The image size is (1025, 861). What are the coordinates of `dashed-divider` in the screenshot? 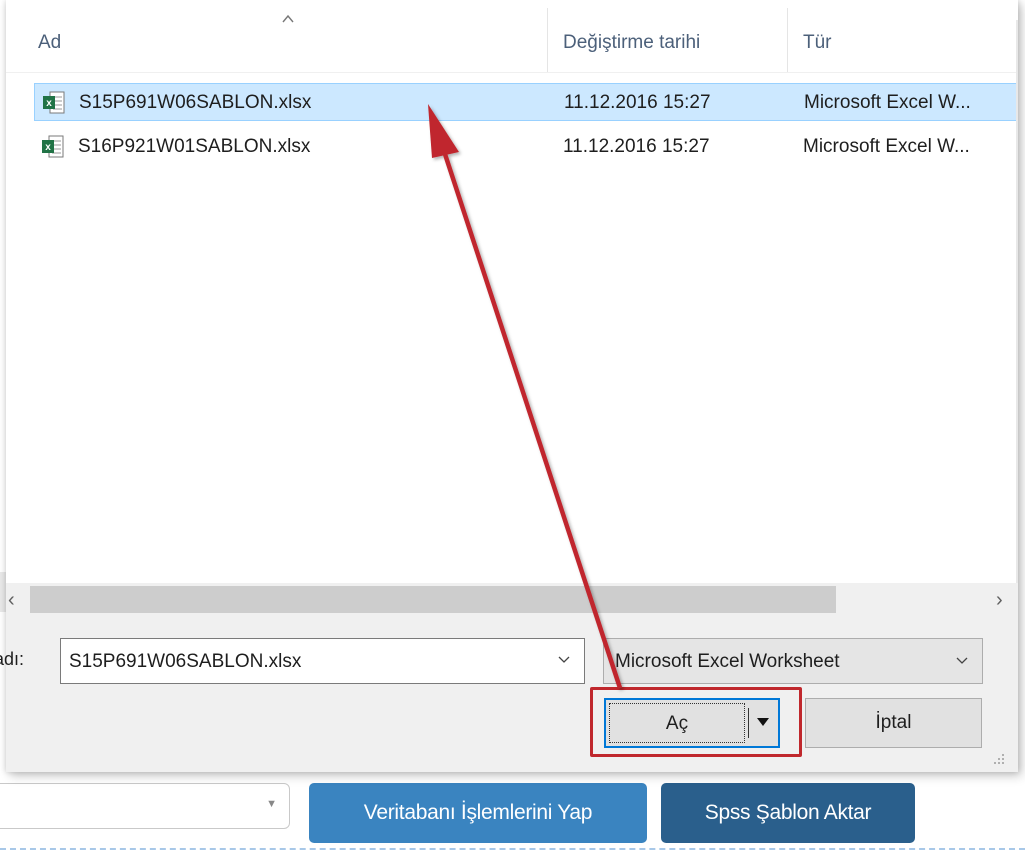 It's located at (512, 849).